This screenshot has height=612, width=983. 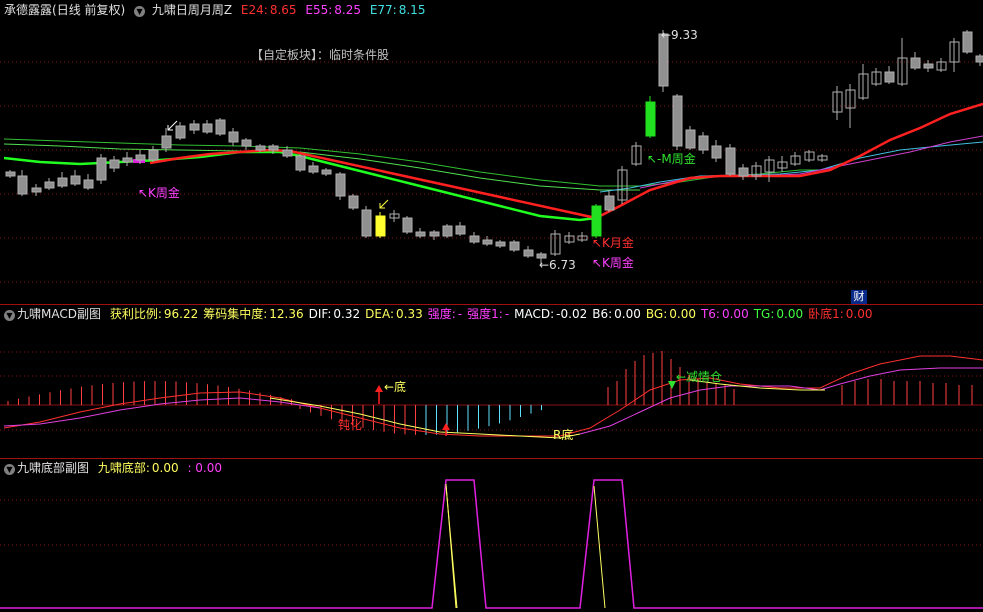 I want to click on dea-line-magenta2, so click(x=781, y=401).